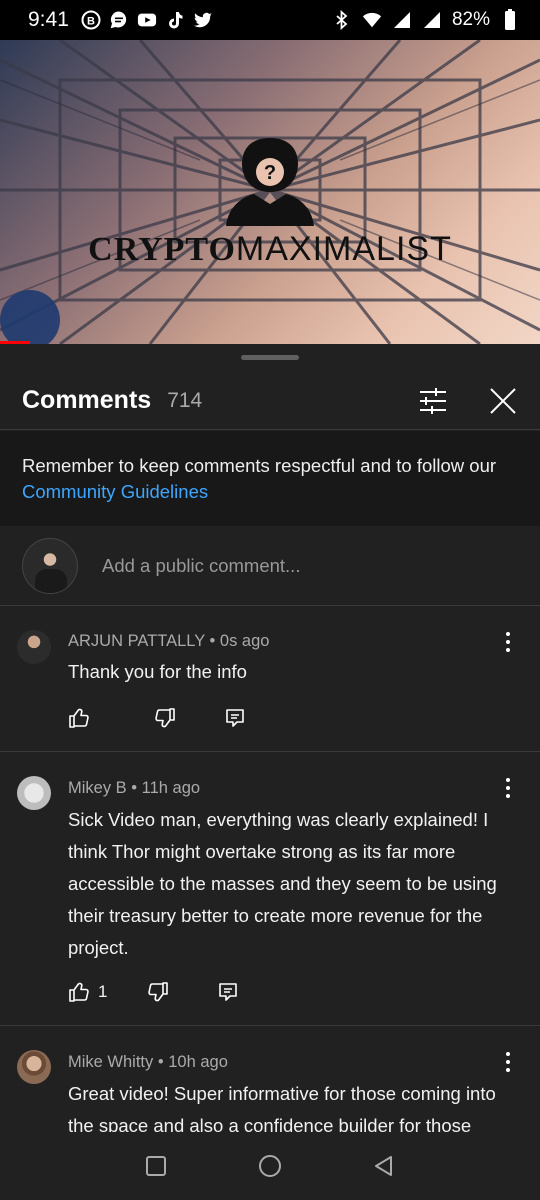 The image size is (540, 1200). What do you see at coordinates (103, 991) in the screenshot?
I see `like-count: 1` at bounding box center [103, 991].